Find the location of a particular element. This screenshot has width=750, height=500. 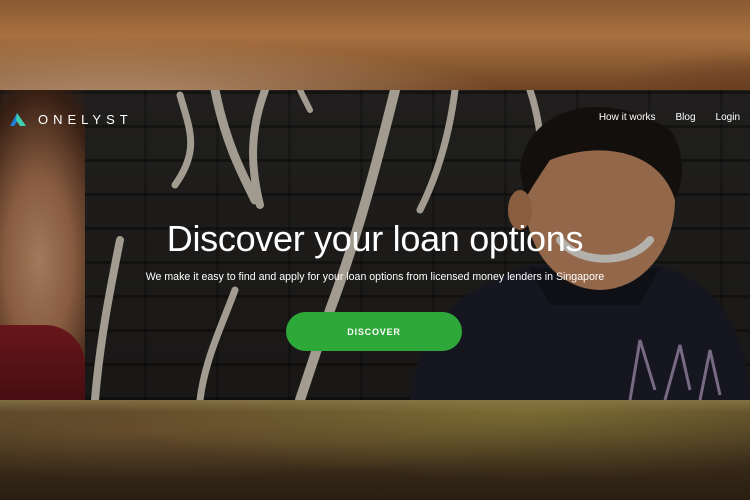

hero-title: Discover your loan options is located at coordinates (375, 238).